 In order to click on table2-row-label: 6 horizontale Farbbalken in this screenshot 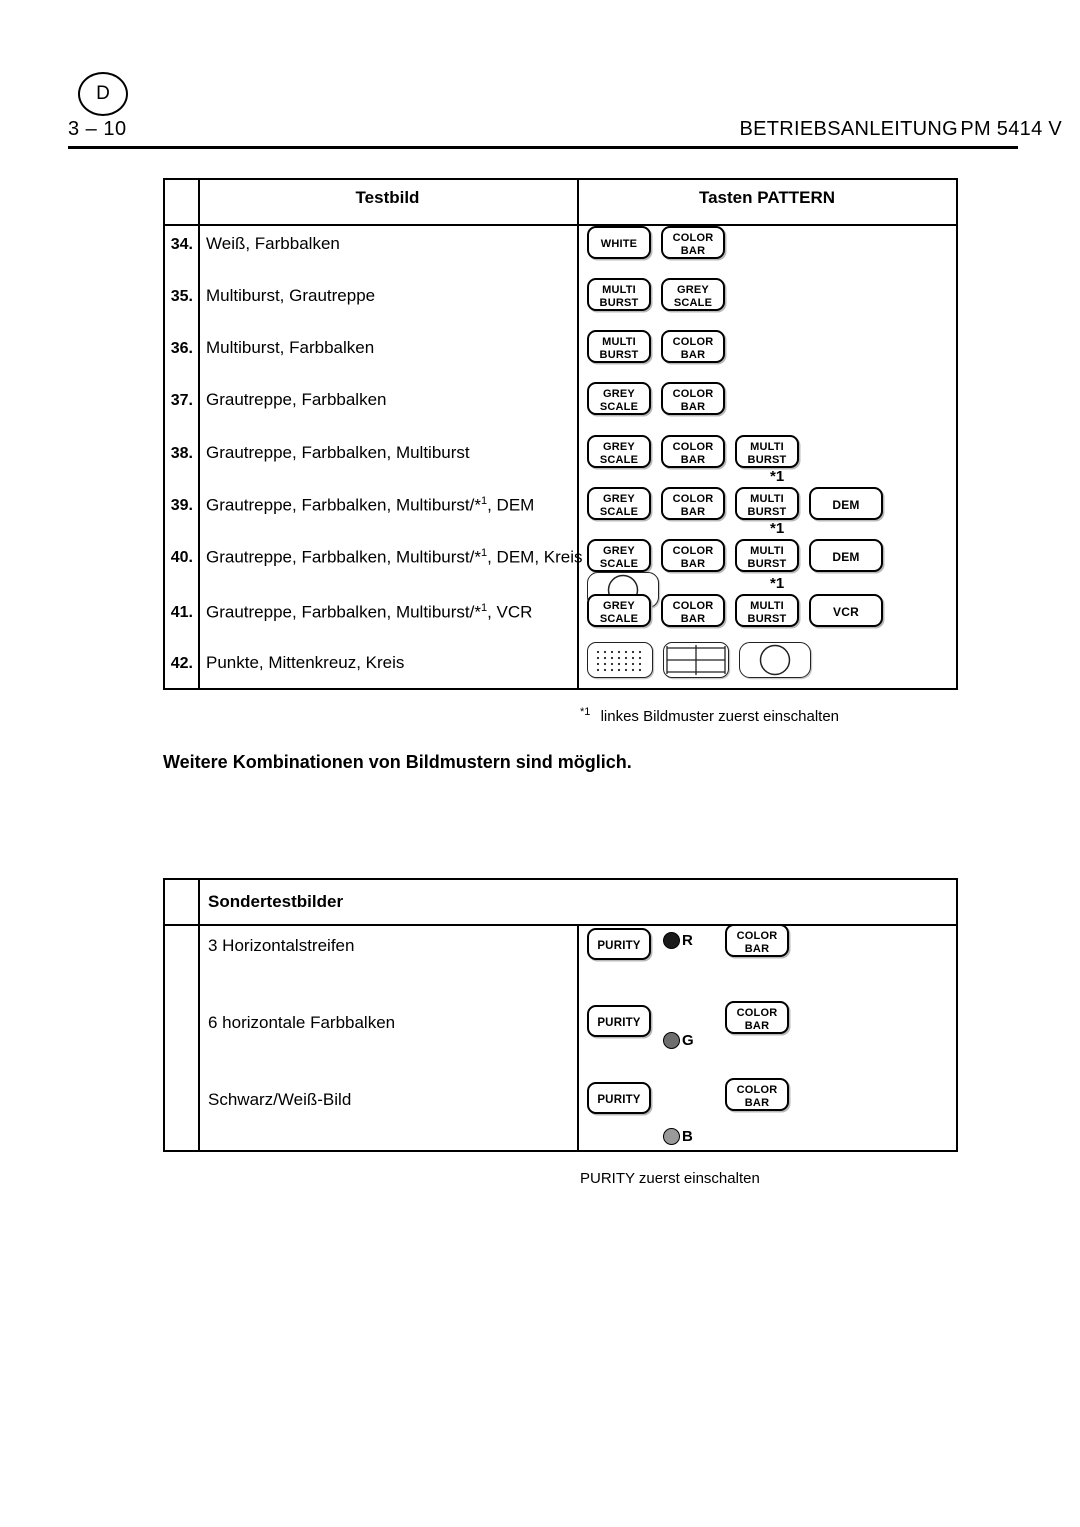, I will do `click(302, 1022)`.